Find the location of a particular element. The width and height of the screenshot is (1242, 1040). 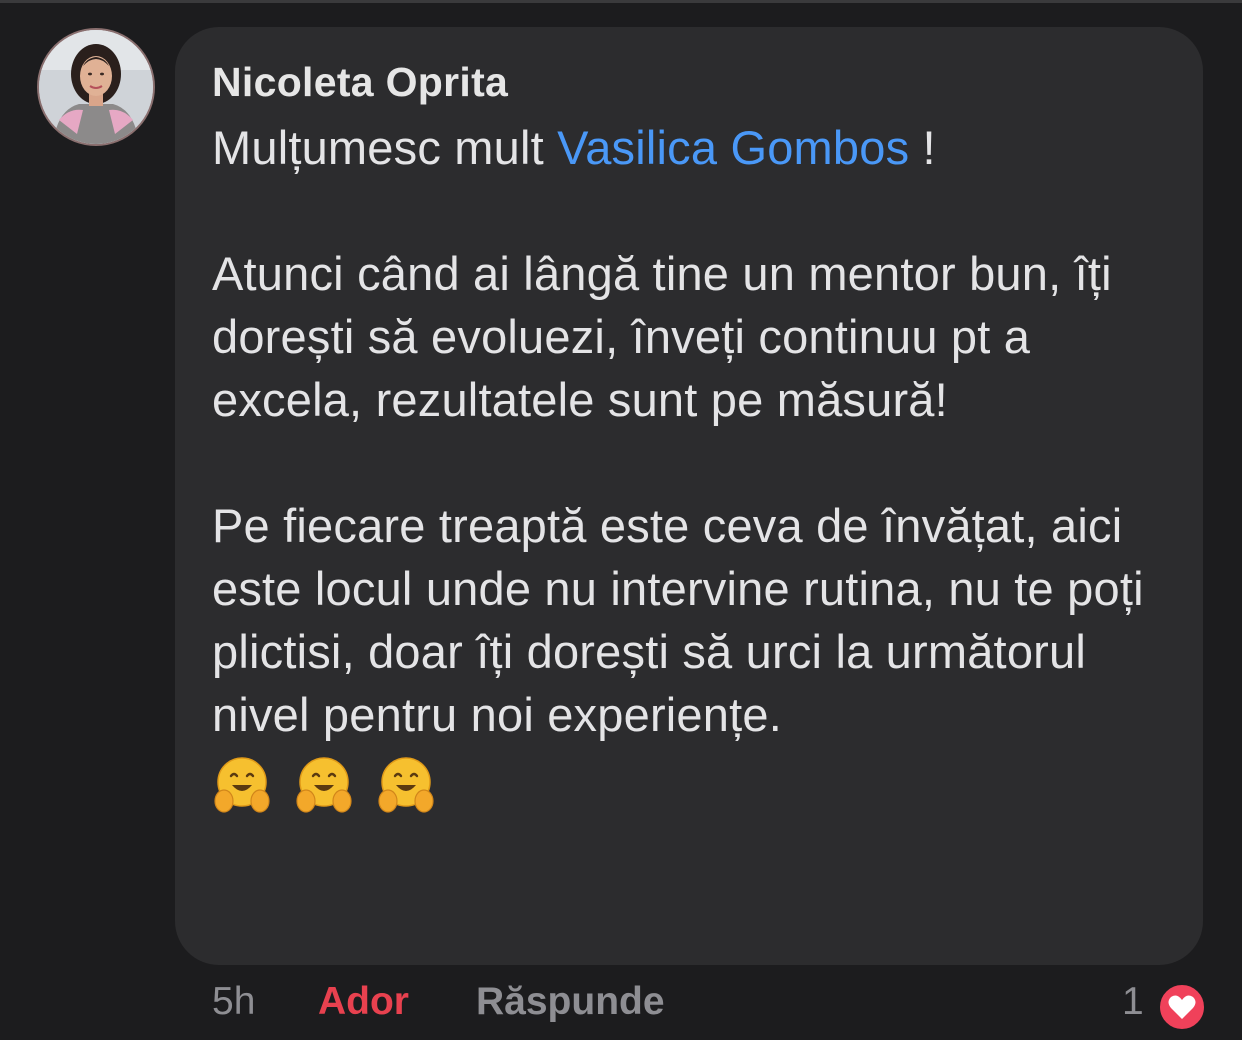

message-suffix: ! is located at coordinates (922, 147).